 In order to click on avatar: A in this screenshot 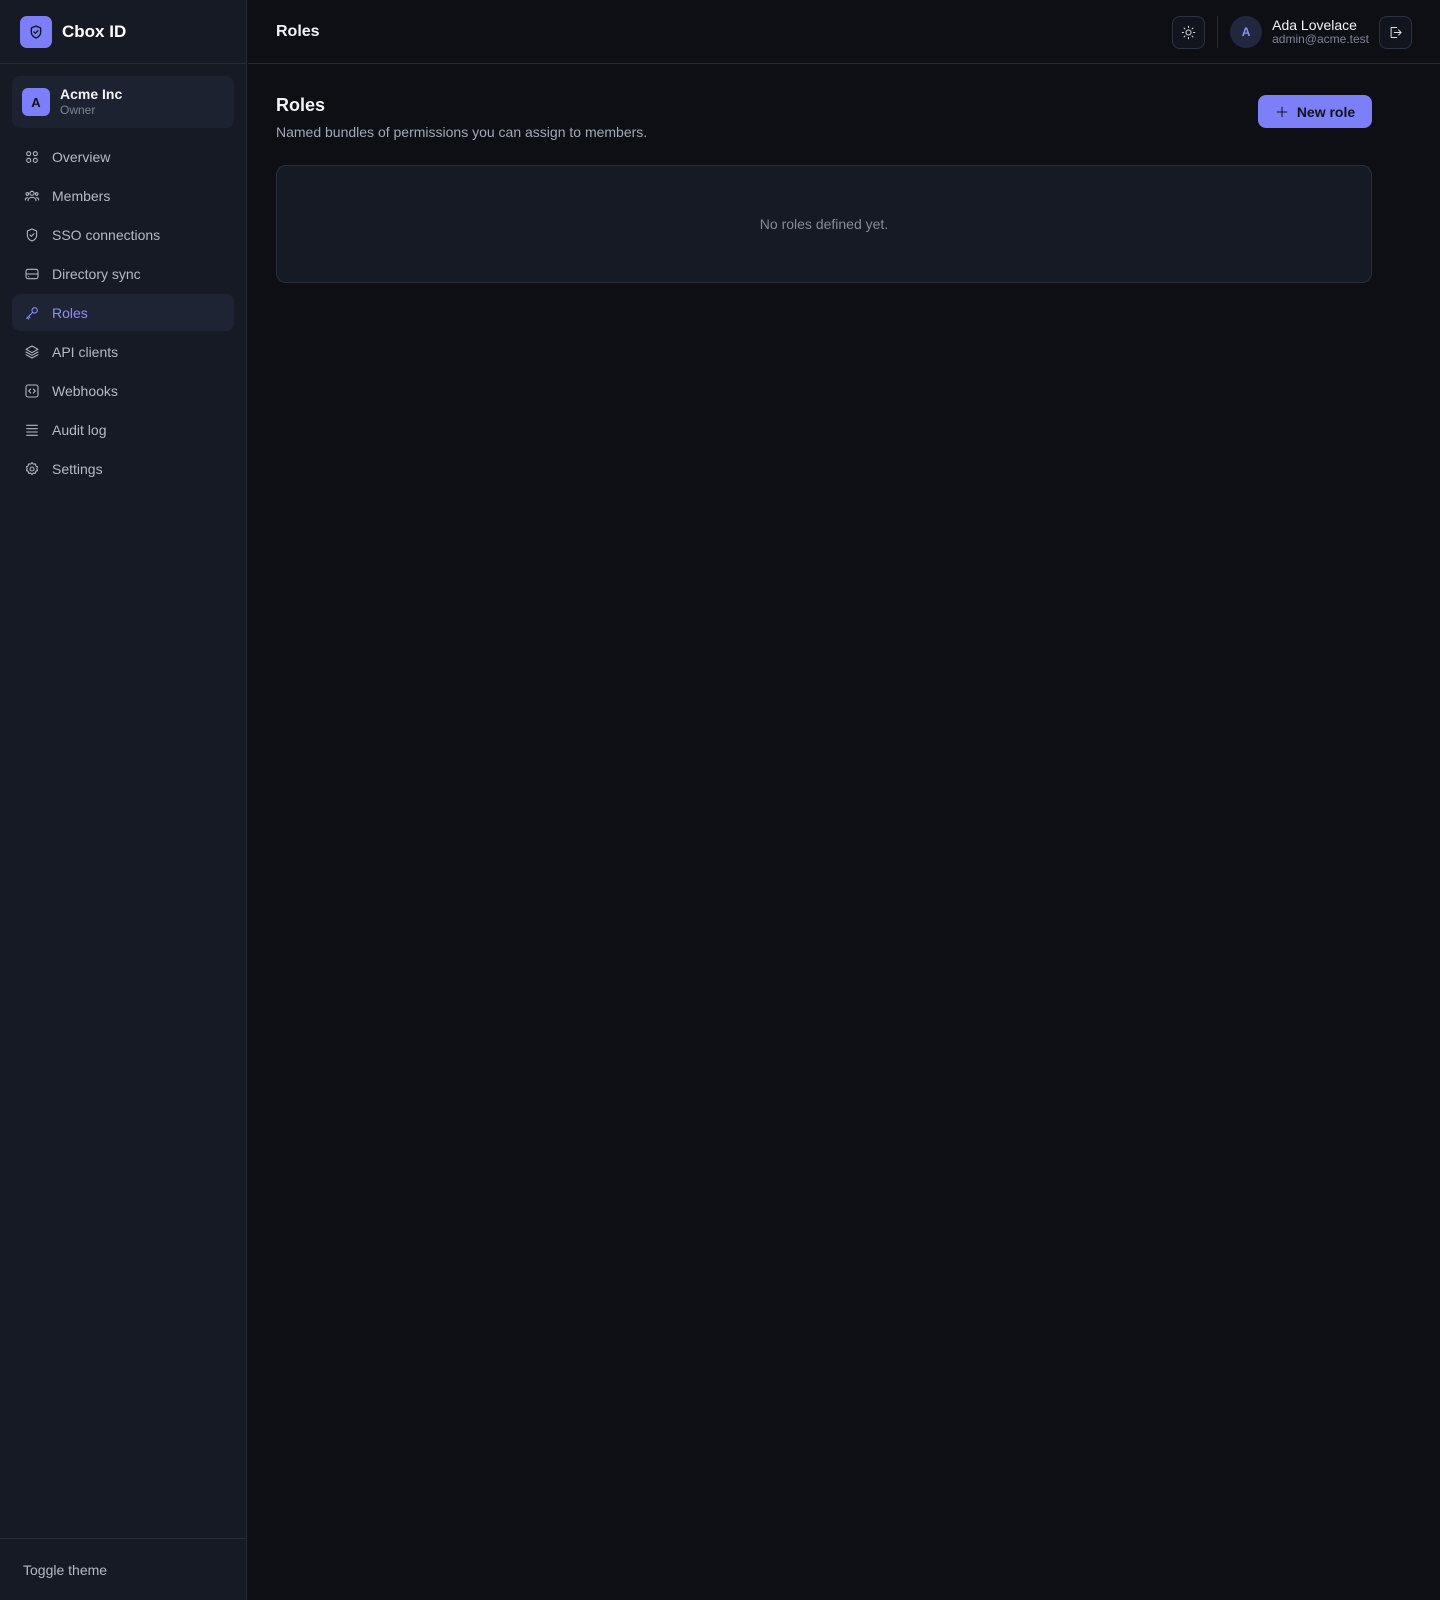, I will do `click(1246, 32)`.